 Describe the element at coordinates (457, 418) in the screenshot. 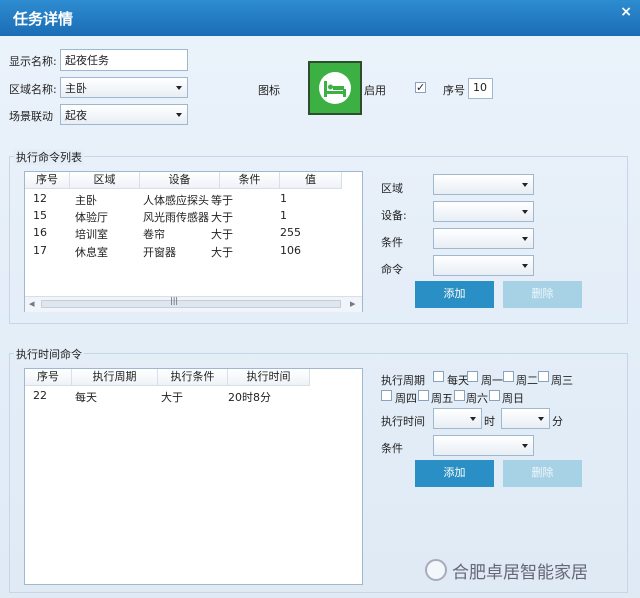

I see `hour-select` at that location.